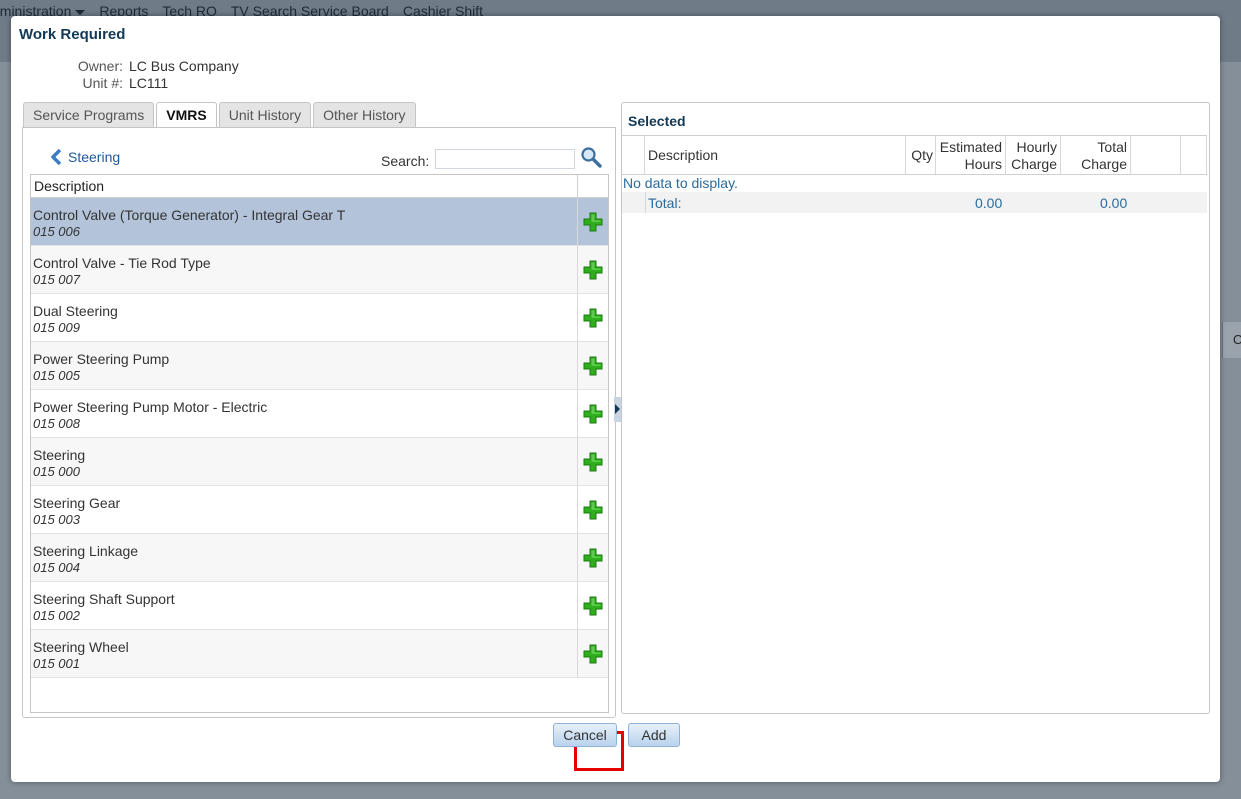 The width and height of the screenshot is (1241, 799). I want to click on cancel-button: Cancel, so click(585, 735).